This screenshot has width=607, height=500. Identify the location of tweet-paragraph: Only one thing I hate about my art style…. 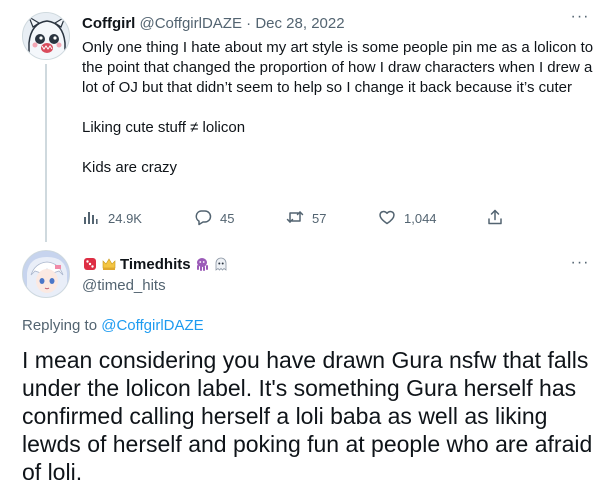
(338, 67).